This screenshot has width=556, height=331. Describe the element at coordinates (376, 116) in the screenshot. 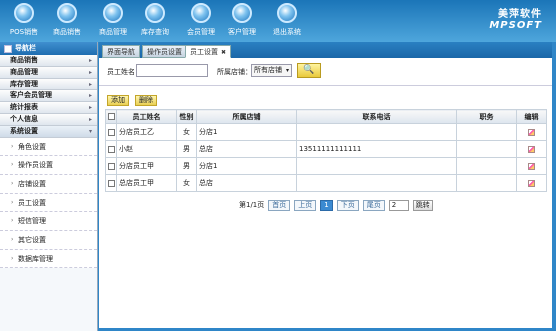

I see `column-header: 联系电话` at that location.